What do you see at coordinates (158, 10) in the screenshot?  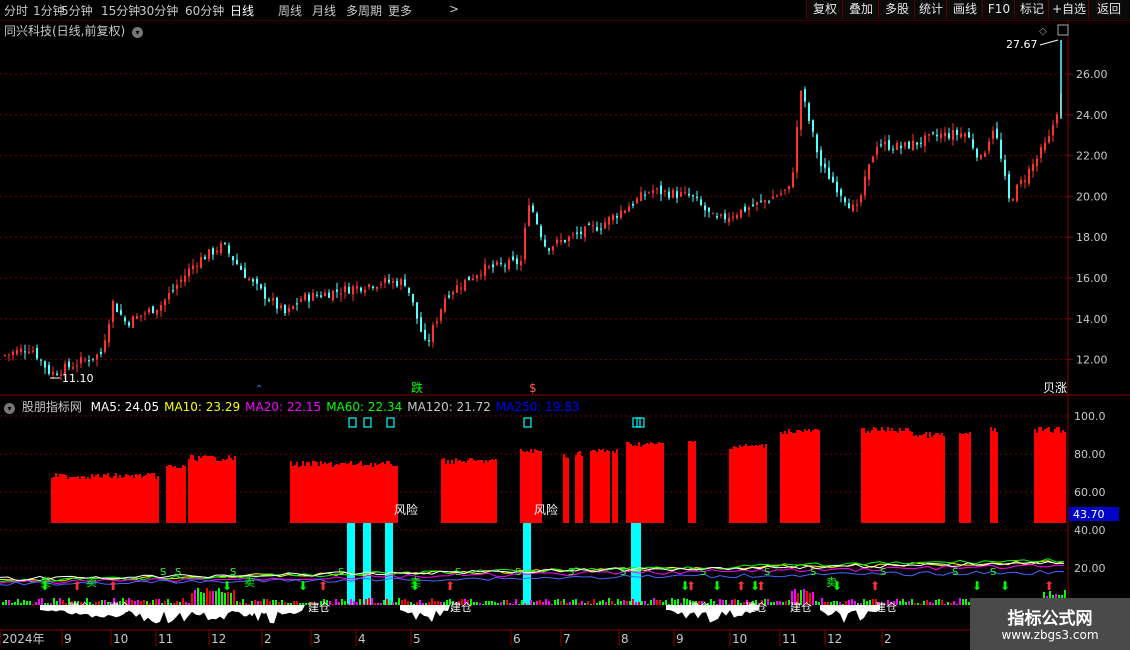 I see `period-tab-4: 30分钟` at bounding box center [158, 10].